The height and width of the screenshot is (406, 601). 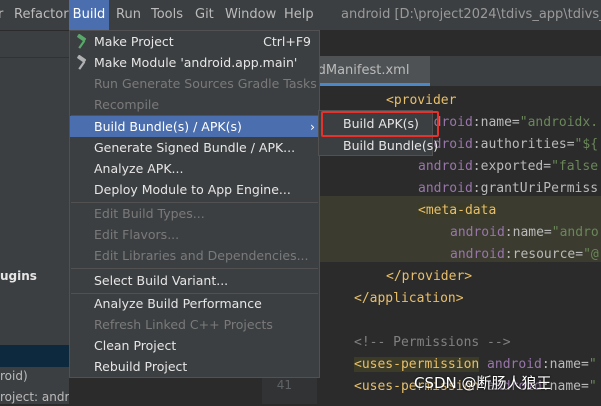 What do you see at coordinates (34, 44) in the screenshot?
I see `project-panel-toolbar` at bounding box center [34, 44].